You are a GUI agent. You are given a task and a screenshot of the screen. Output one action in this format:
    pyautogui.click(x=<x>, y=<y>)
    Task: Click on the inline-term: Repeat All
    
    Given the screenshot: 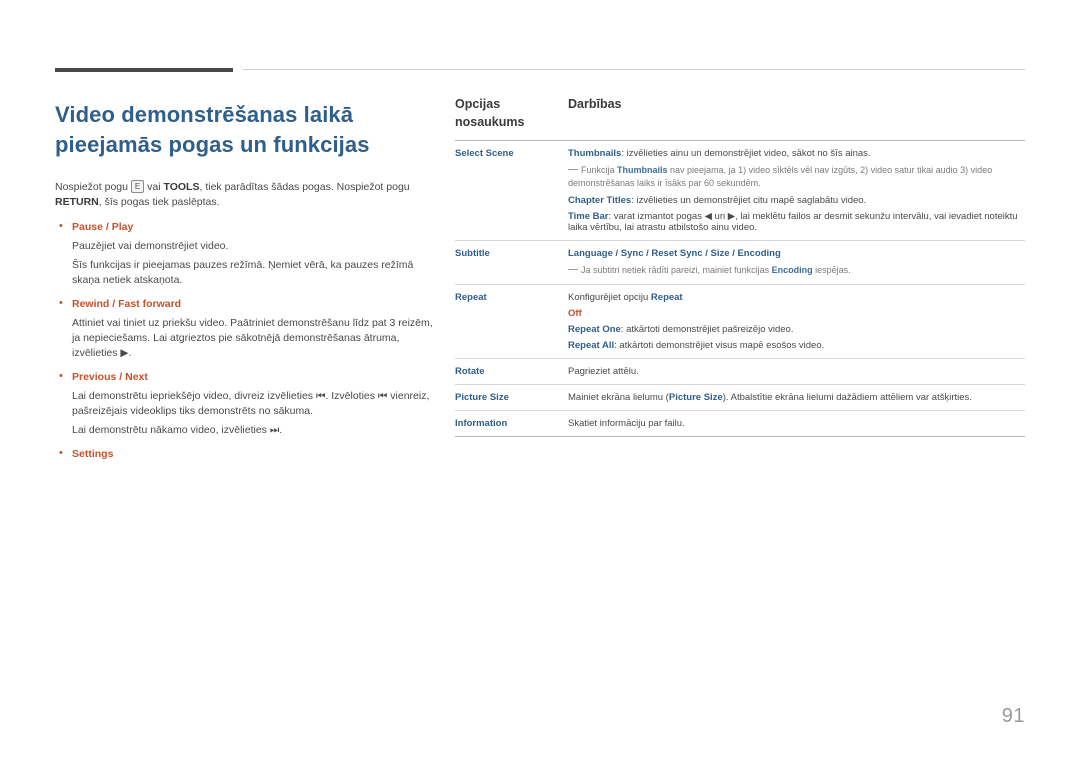 What is the action you would take?
    pyautogui.click(x=591, y=345)
    